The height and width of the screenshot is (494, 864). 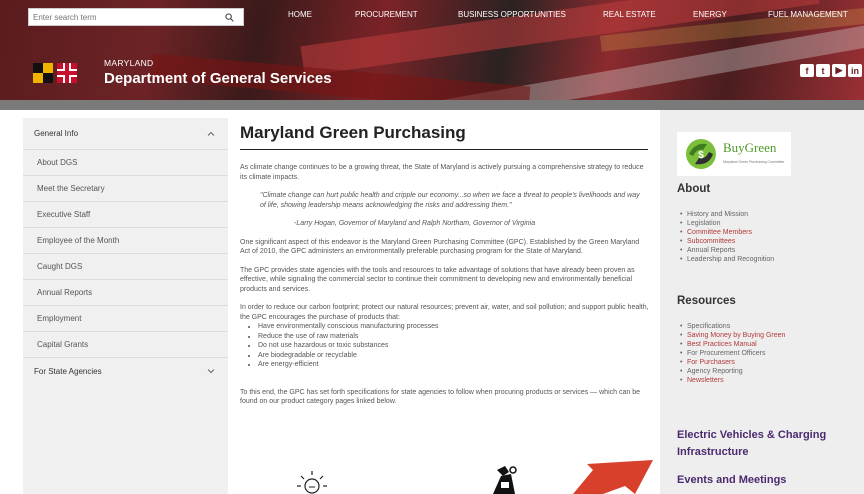 What do you see at coordinates (694, 189) in the screenshot?
I see `about-heading: About` at bounding box center [694, 189].